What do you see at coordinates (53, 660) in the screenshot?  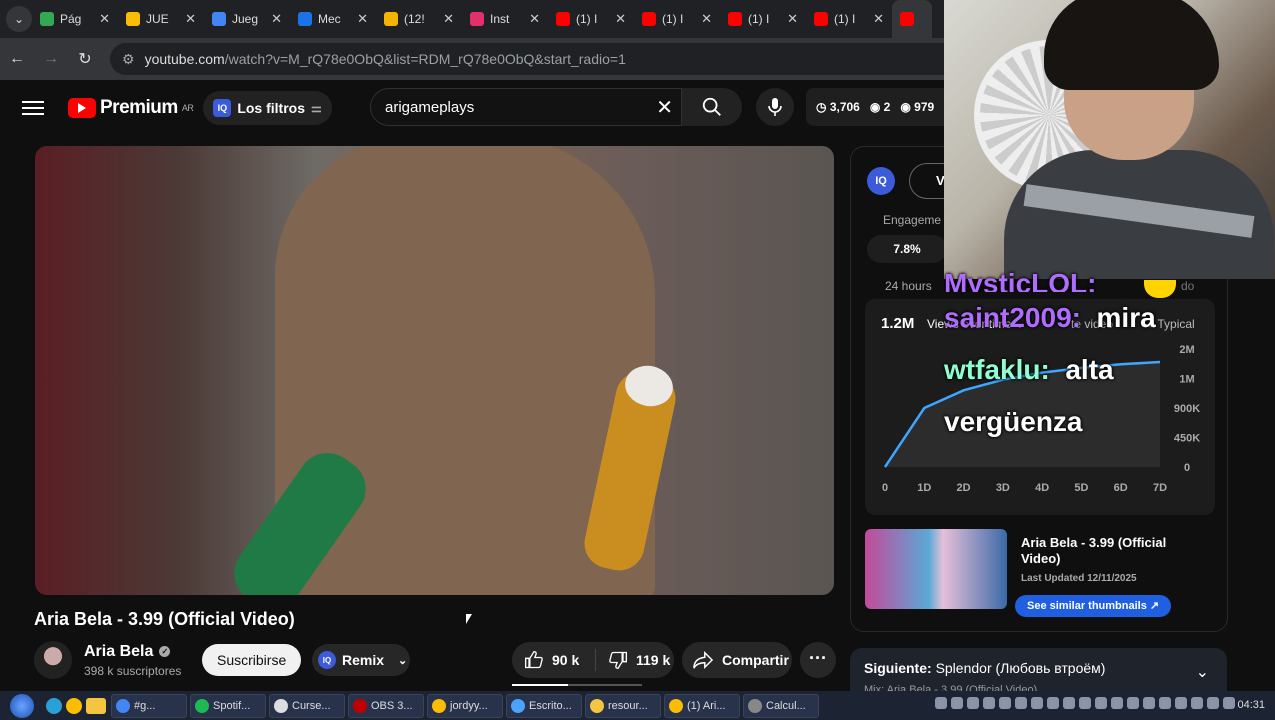 I see `channel-avatar` at bounding box center [53, 660].